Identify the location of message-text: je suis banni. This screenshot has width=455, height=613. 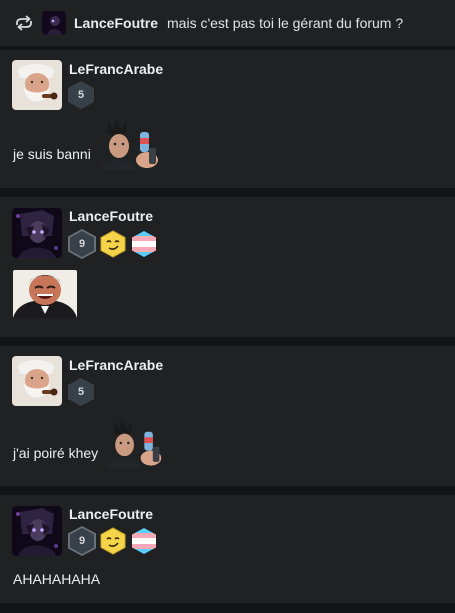
(52, 154).